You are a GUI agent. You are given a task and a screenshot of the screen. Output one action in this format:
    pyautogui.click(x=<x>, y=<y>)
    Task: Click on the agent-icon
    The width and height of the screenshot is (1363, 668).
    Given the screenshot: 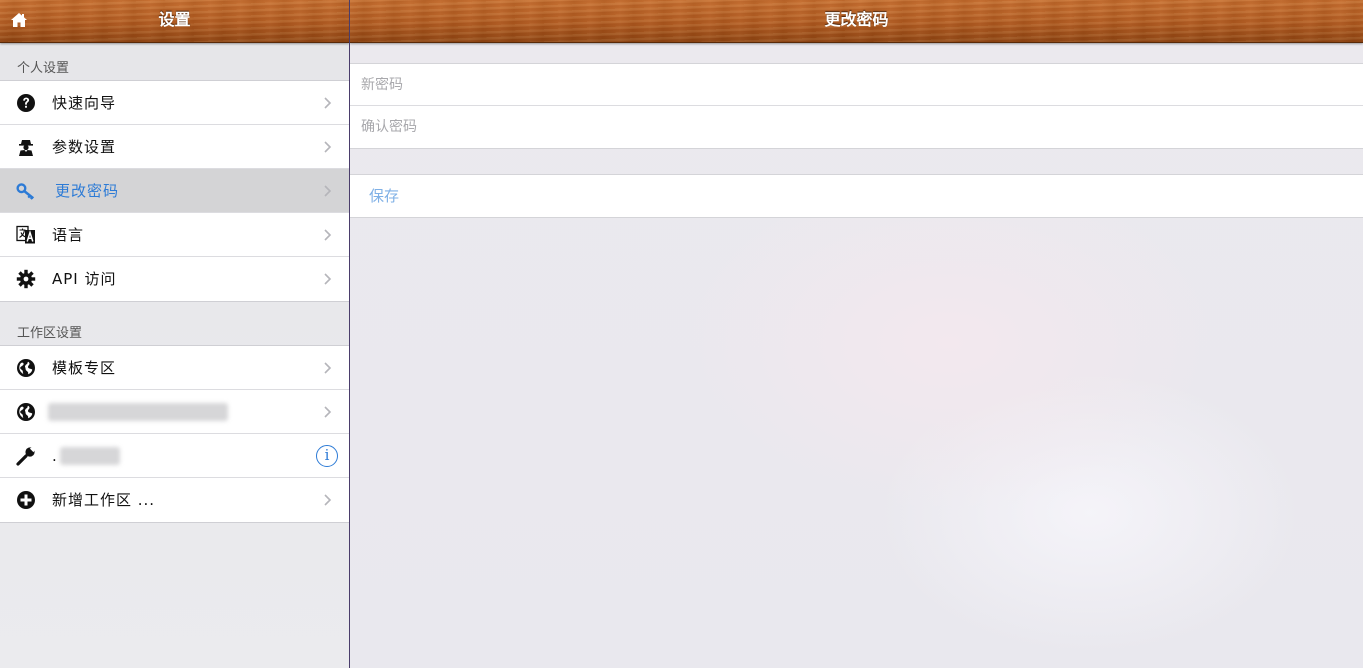 What is the action you would take?
    pyautogui.click(x=26, y=147)
    